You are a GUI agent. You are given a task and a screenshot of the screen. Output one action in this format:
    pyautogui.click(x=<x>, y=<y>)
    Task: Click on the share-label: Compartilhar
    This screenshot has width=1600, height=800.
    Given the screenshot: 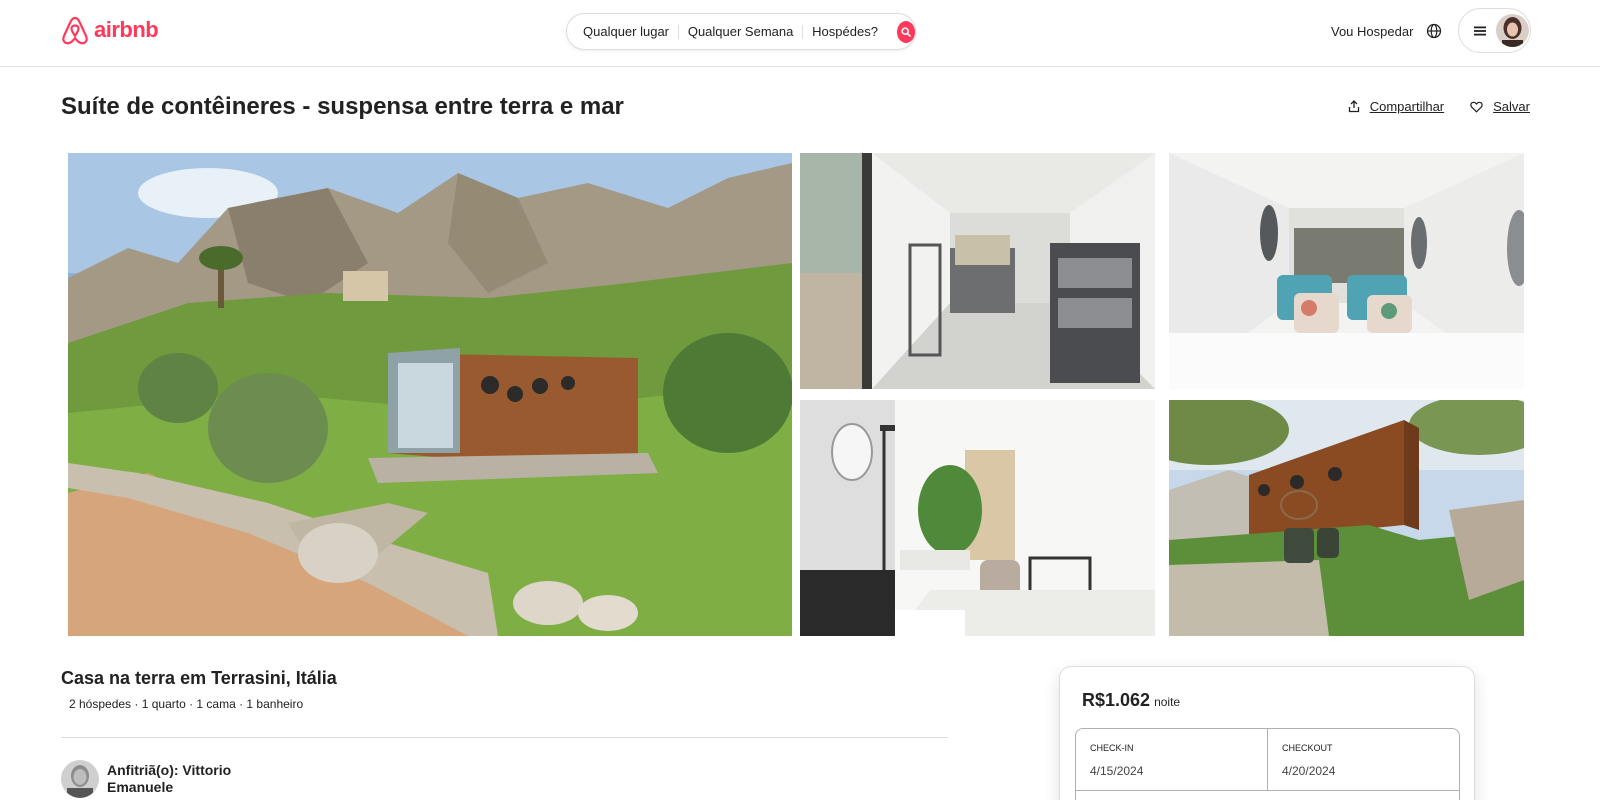 What is the action you would take?
    pyautogui.click(x=1407, y=106)
    